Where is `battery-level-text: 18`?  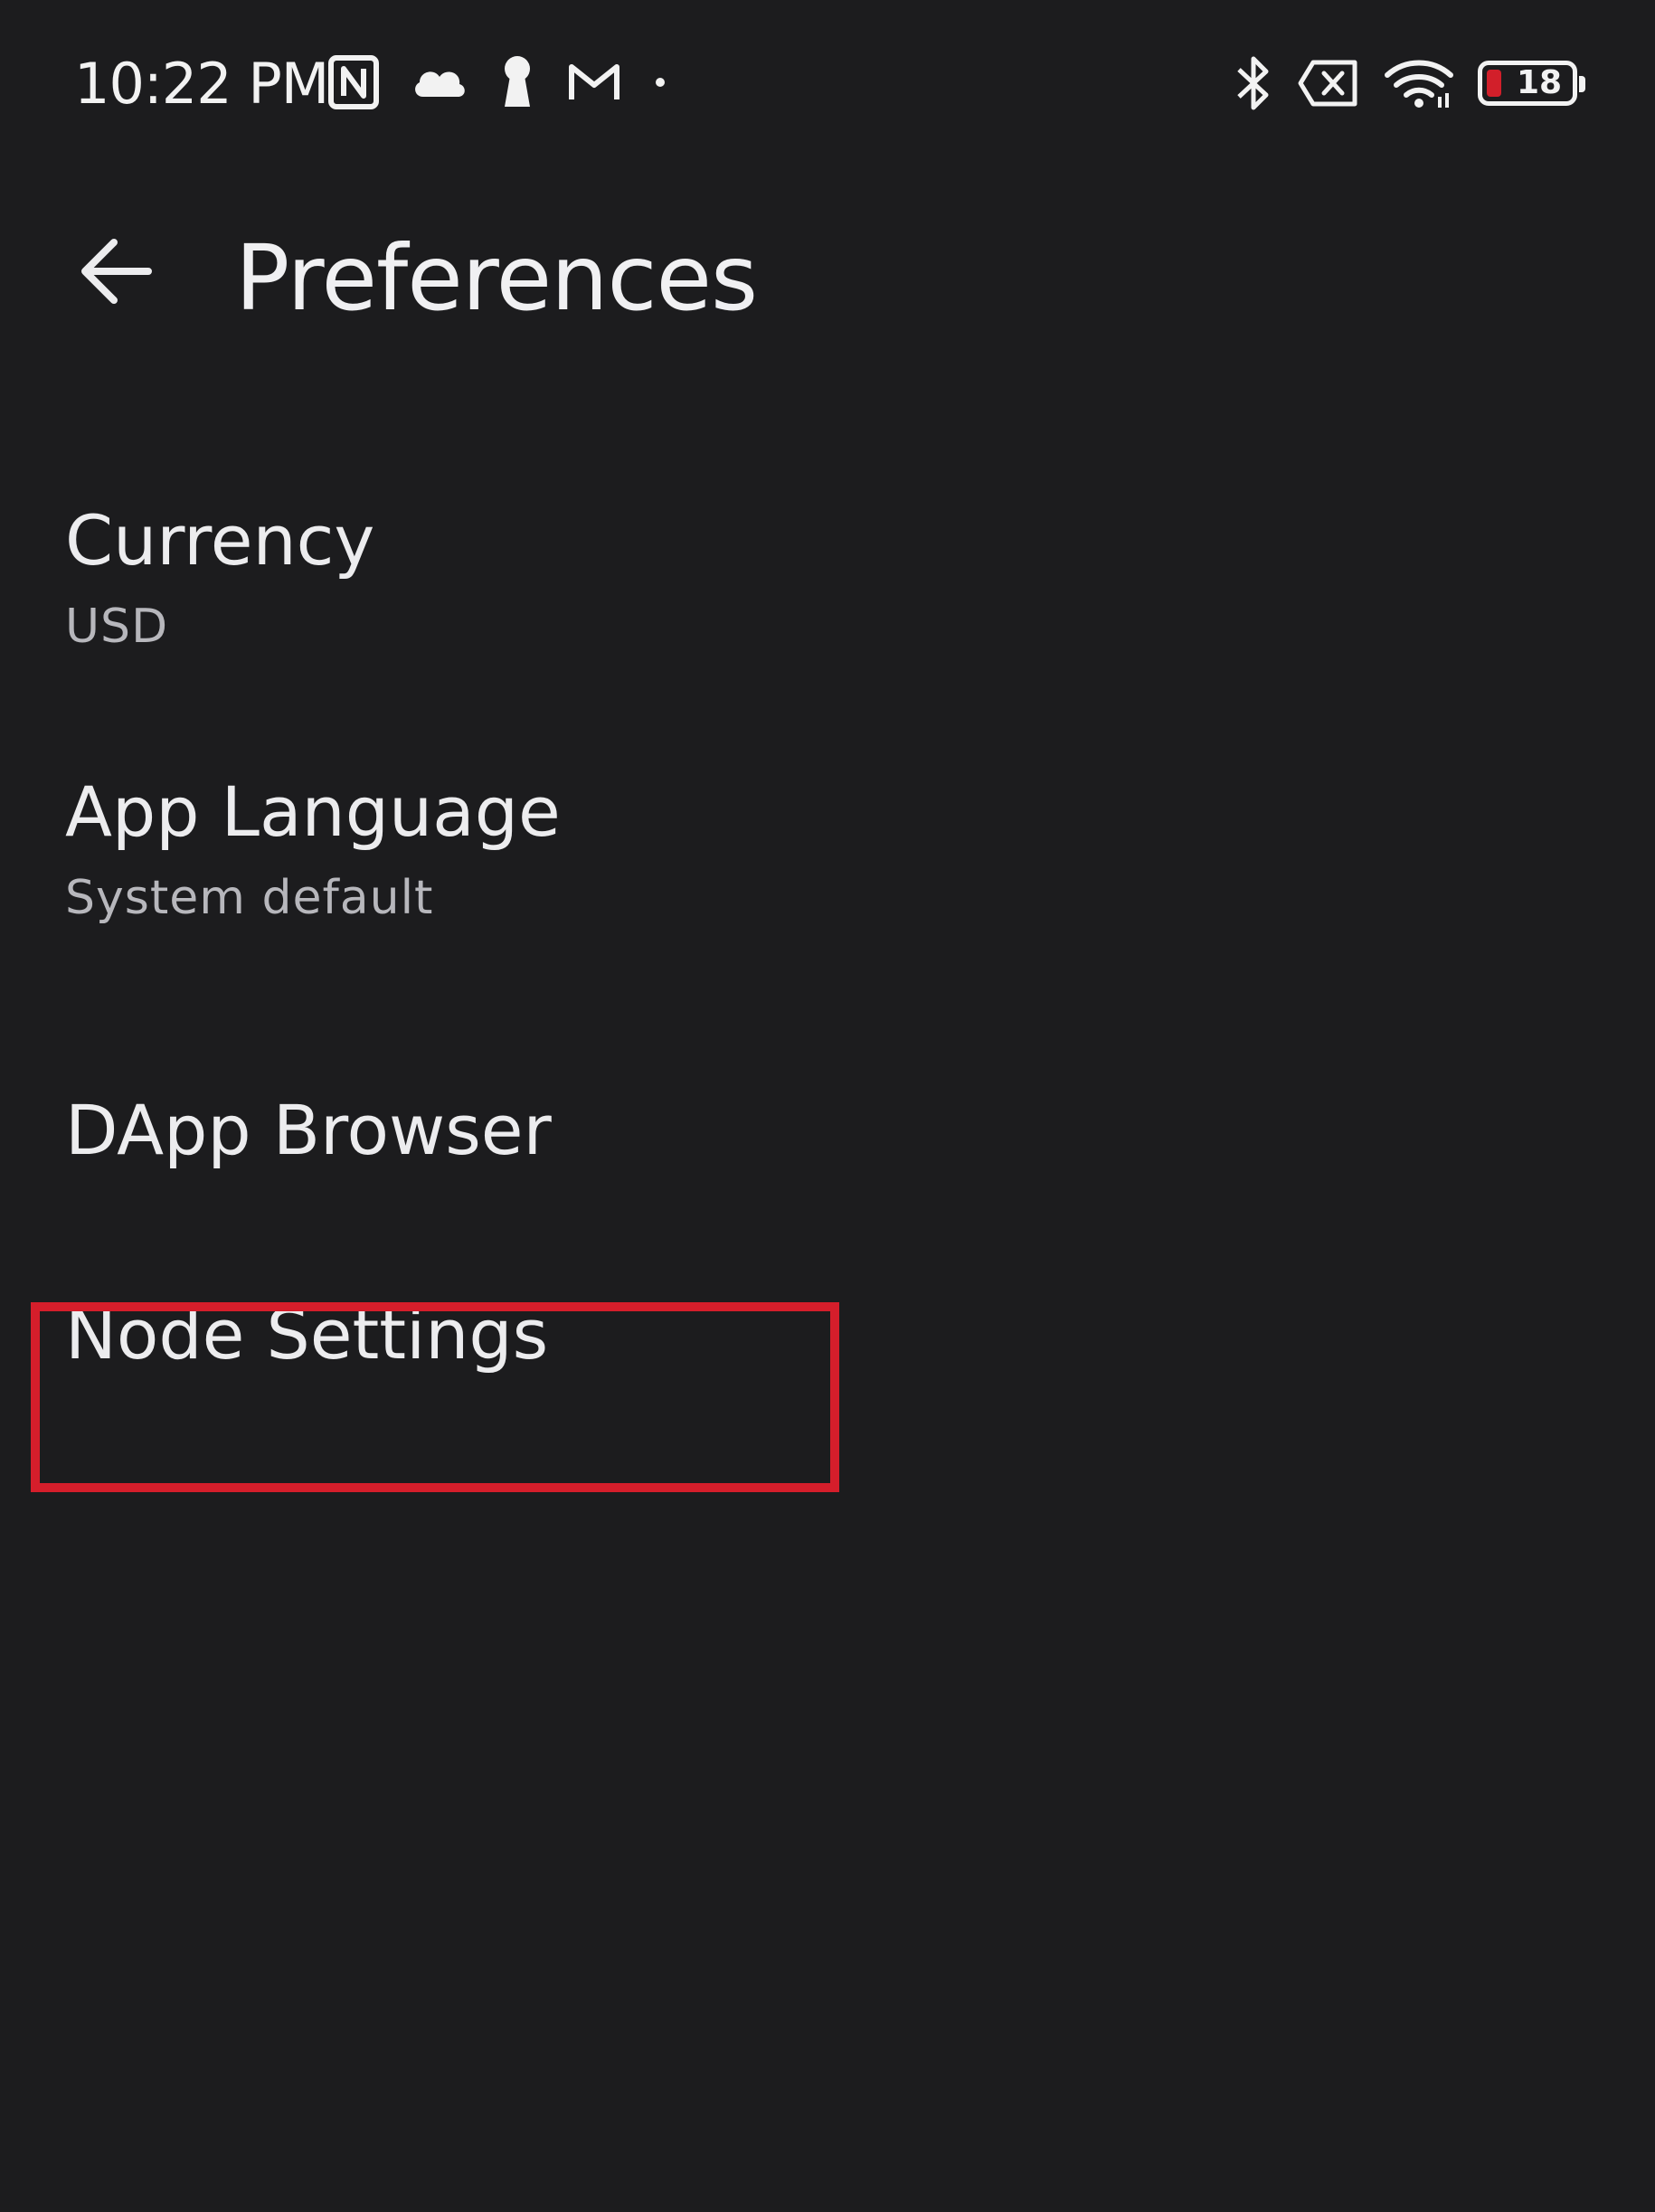 battery-level-text: 18 is located at coordinates (1539, 83).